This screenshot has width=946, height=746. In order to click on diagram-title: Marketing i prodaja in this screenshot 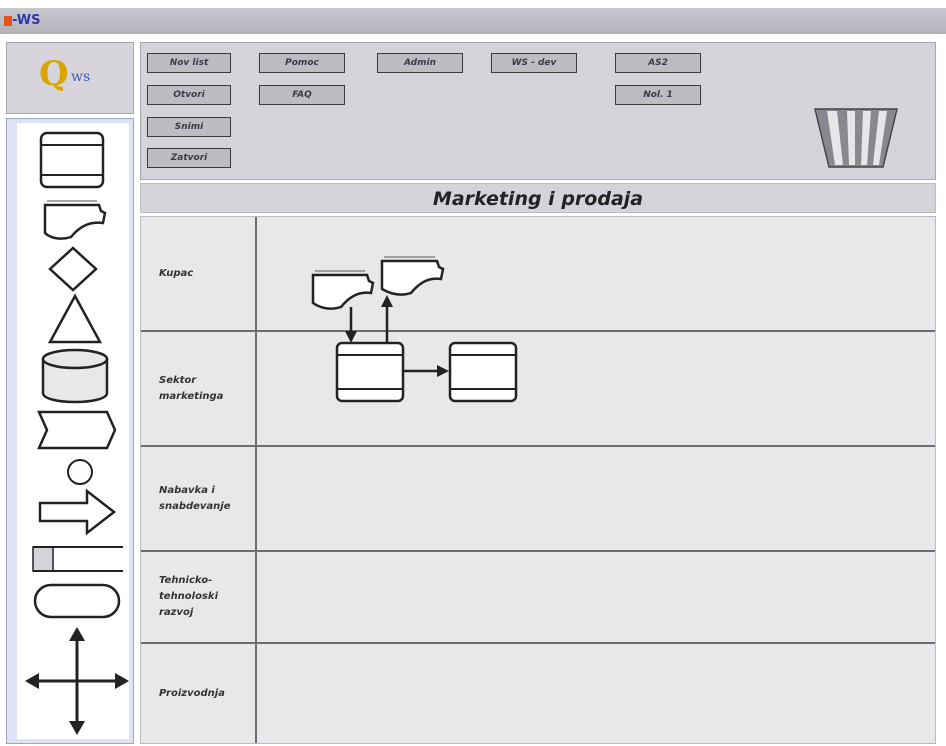, I will do `click(538, 198)`.